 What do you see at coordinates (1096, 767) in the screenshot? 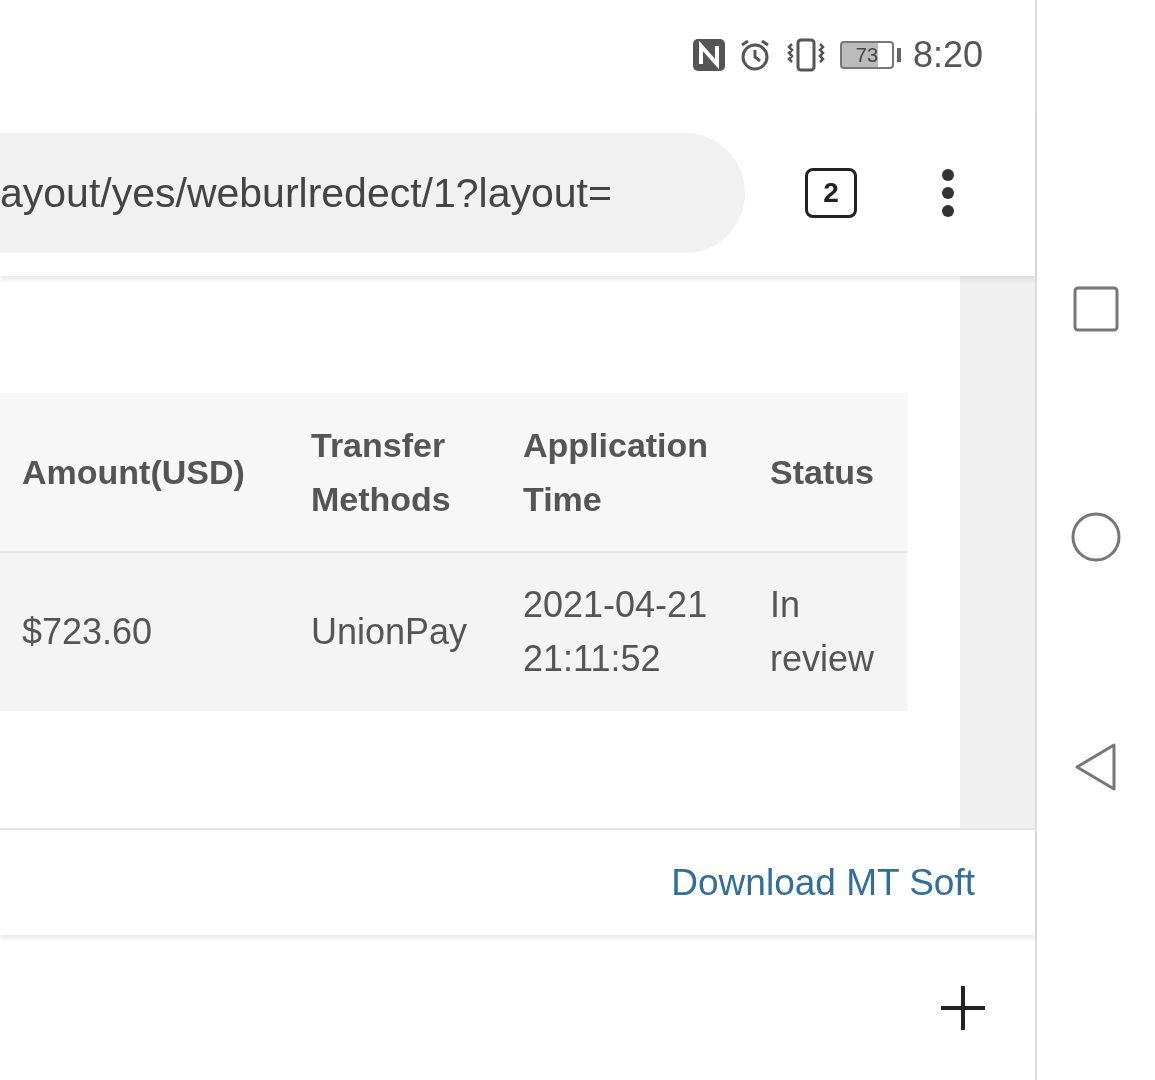
I see `back-icon` at bounding box center [1096, 767].